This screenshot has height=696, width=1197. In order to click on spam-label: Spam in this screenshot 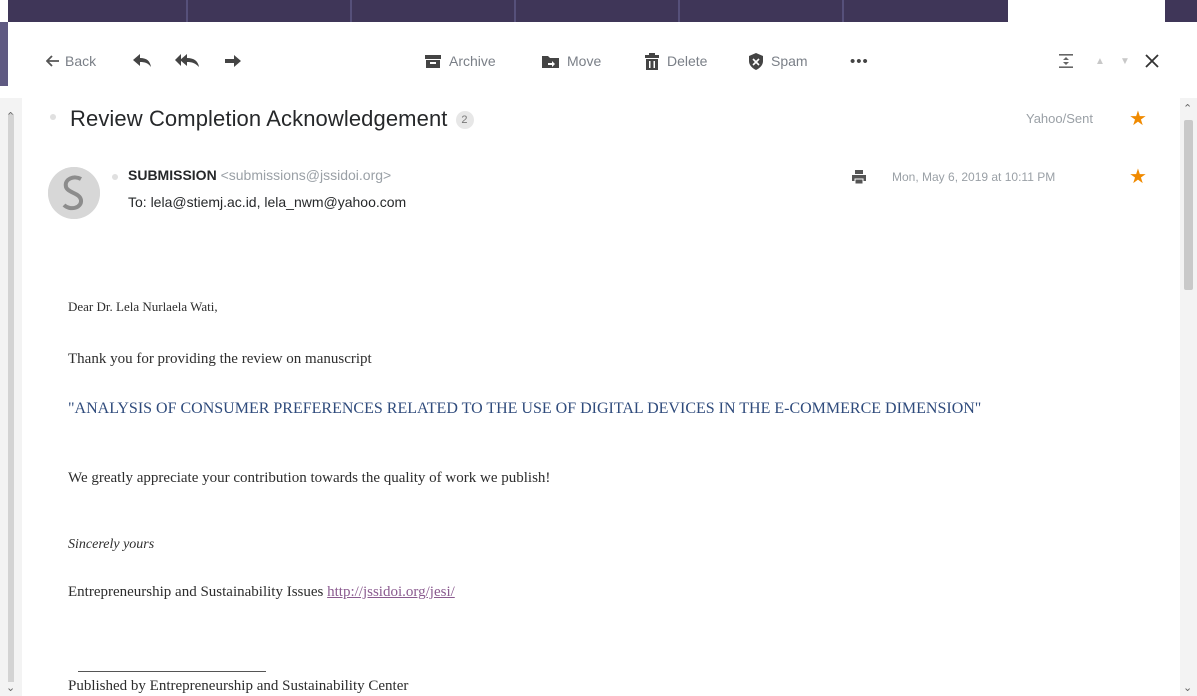, I will do `click(789, 61)`.